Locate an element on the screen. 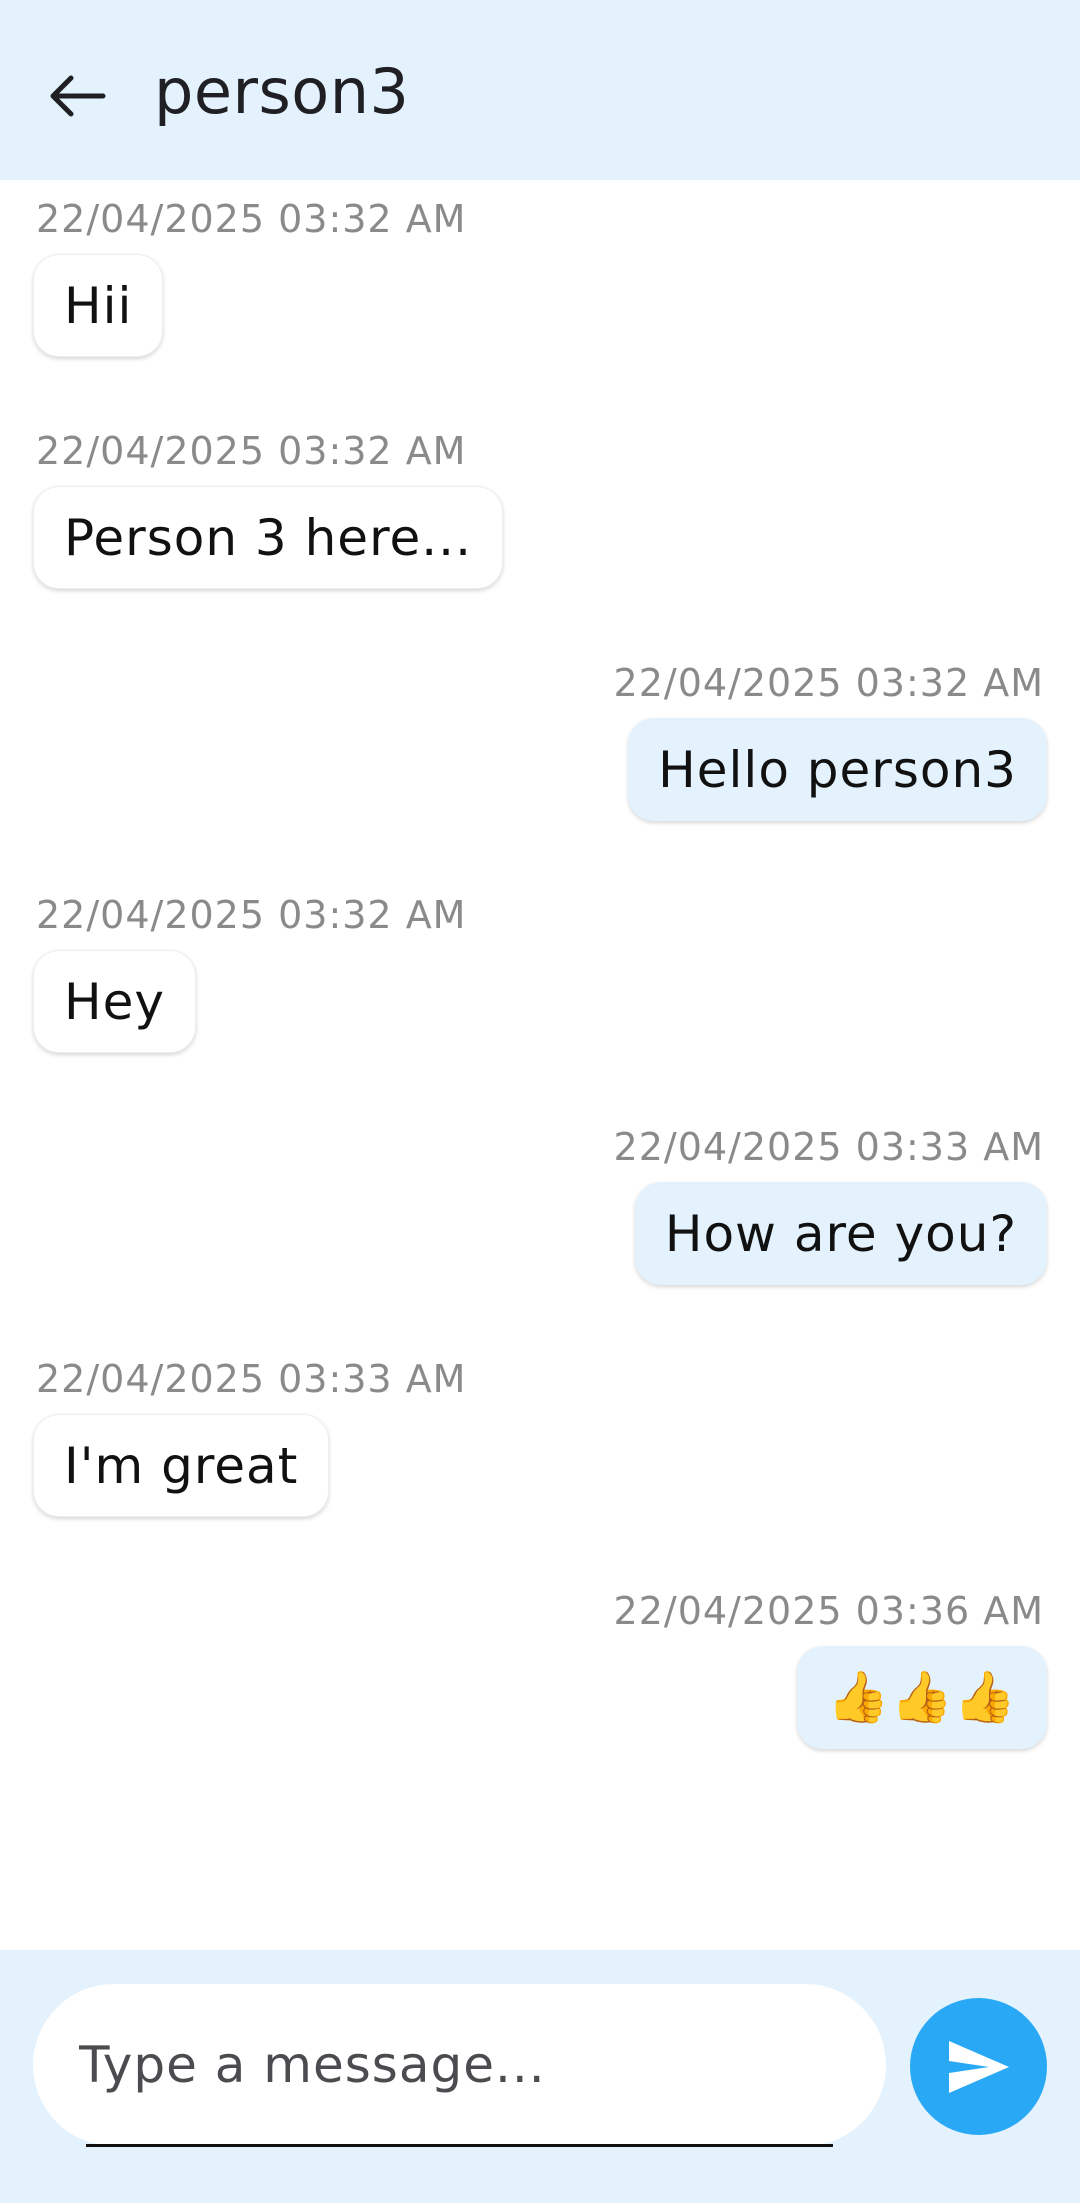 This screenshot has height=2203, width=1080. page-title: person3 is located at coordinates (282, 91).